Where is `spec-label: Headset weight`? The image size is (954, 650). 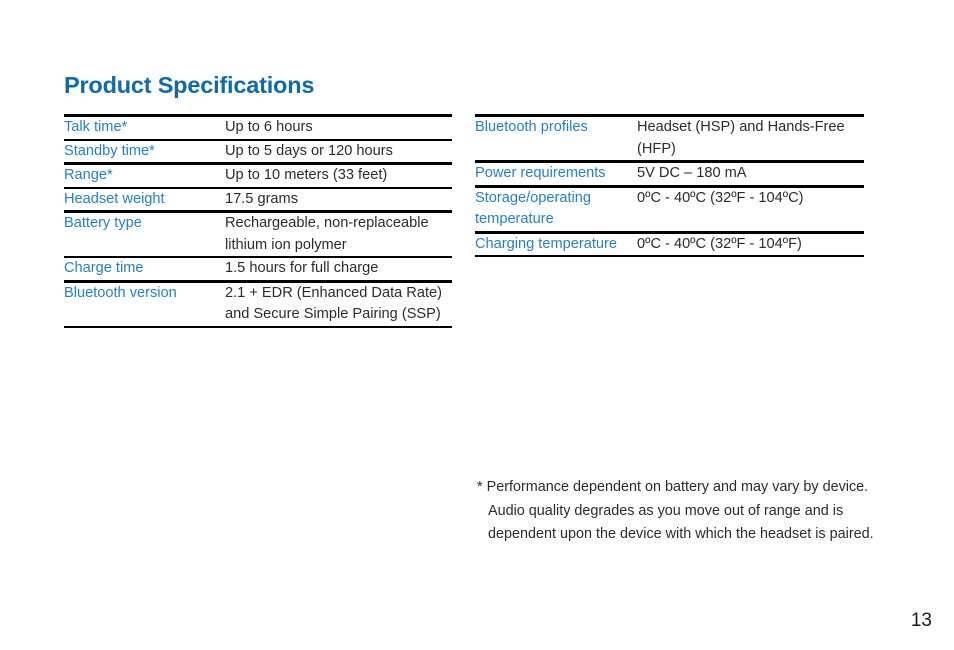
spec-label: Headset weight is located at coordinates (144, 199).